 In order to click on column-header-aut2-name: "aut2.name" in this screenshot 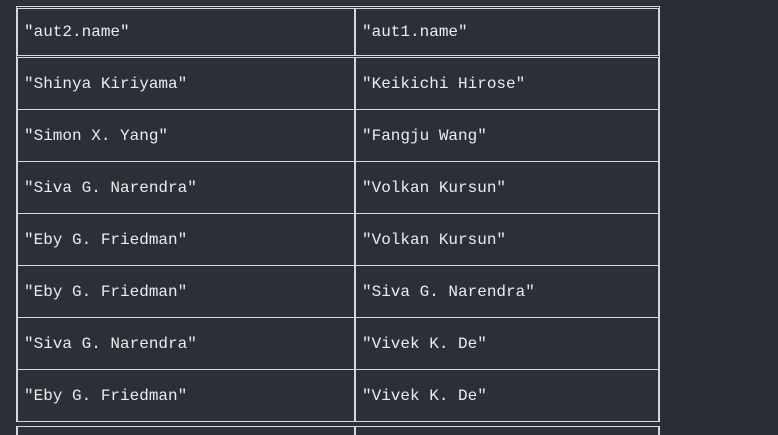, I will do `click(187, 32)`.